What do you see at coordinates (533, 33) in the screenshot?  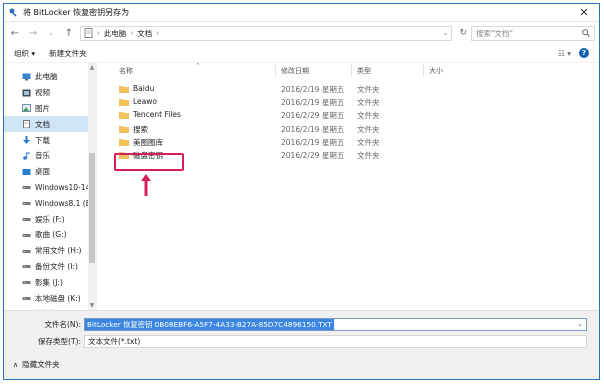 I see `search-input: 搜索"文档"` at bounding box center [533, 33].